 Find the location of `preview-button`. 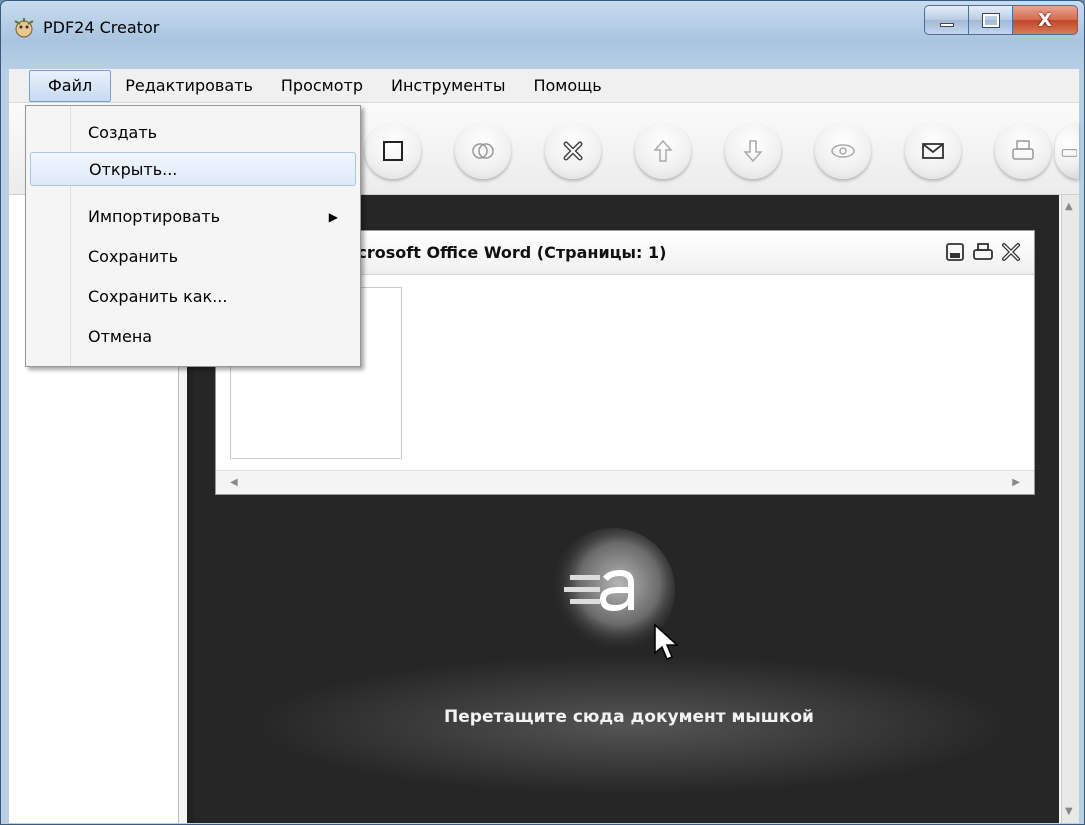

preview-button is located at coordinates (843, 151).